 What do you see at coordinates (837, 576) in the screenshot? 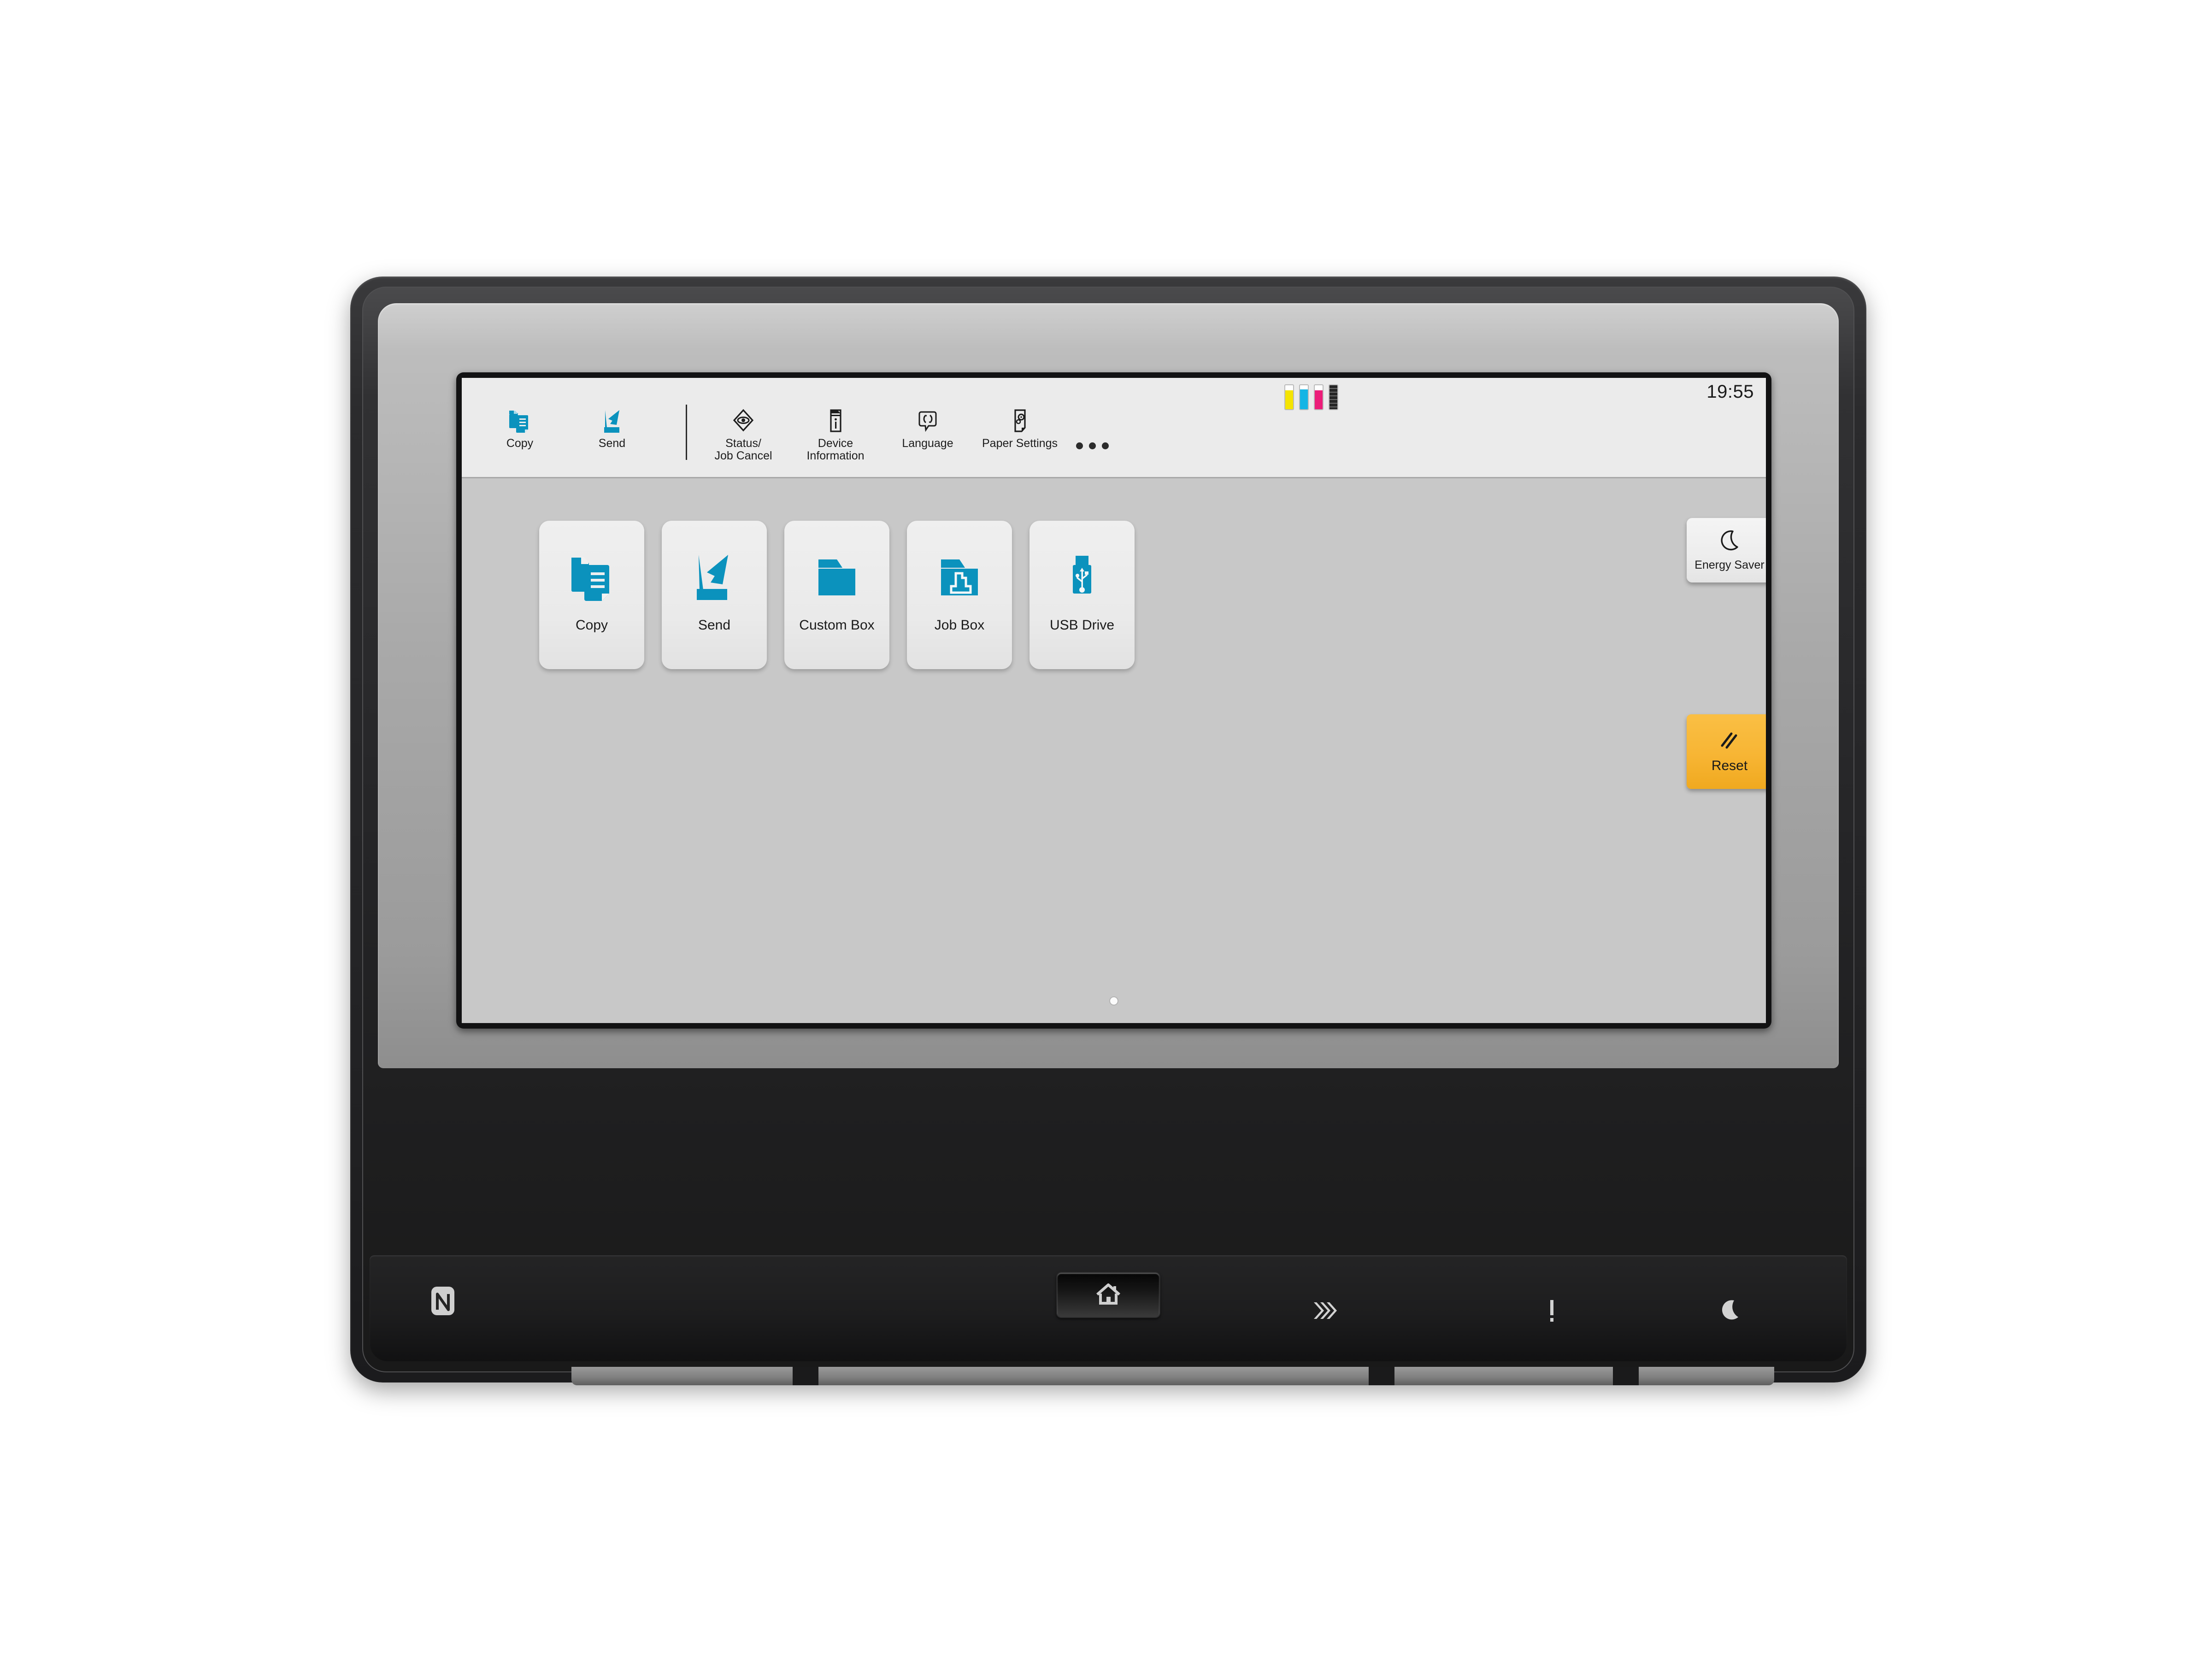
I see `folder-icon` at bounding box center [837, 576].